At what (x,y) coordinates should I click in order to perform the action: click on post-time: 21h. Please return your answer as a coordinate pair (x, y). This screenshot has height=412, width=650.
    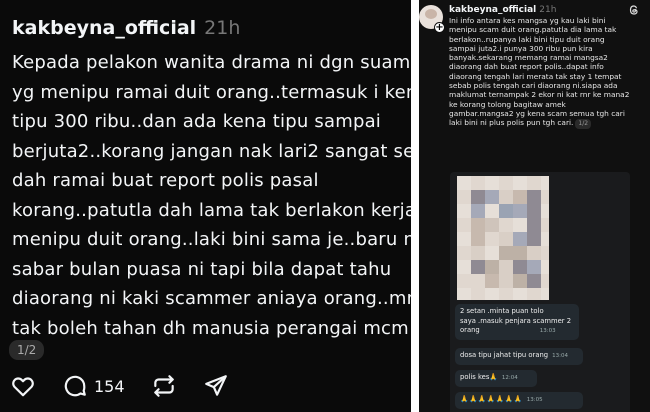
    Looking at the image, I should click on (222, 28).